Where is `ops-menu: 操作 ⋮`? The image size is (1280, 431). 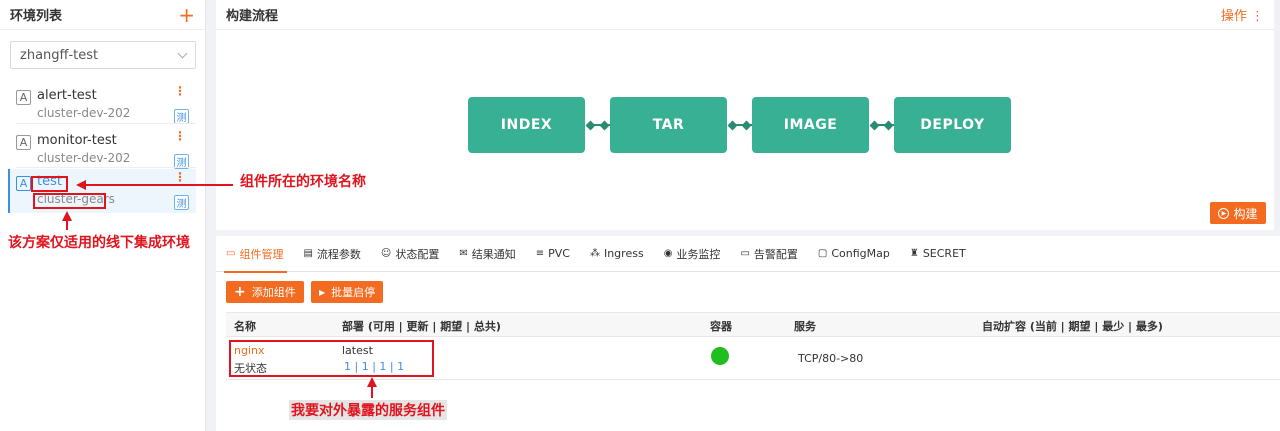 ops-menu: 操作 ⋮ is located at coordinates (1242, 14).